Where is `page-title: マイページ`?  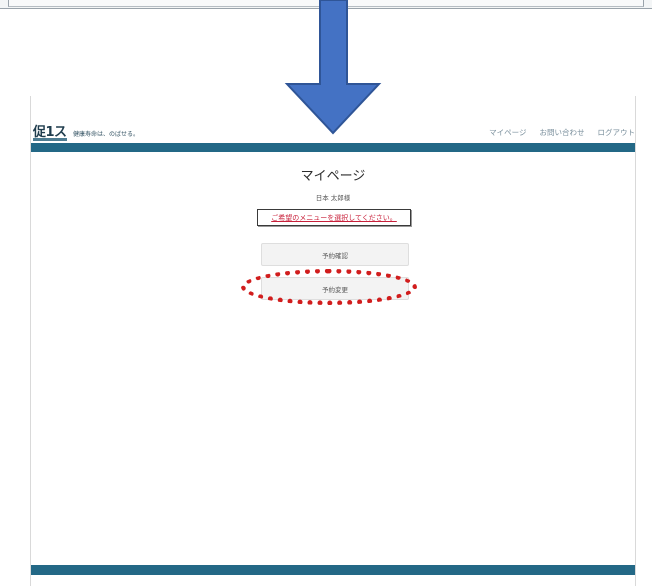 page-title: マイページ is located at coordinates (333, 176).